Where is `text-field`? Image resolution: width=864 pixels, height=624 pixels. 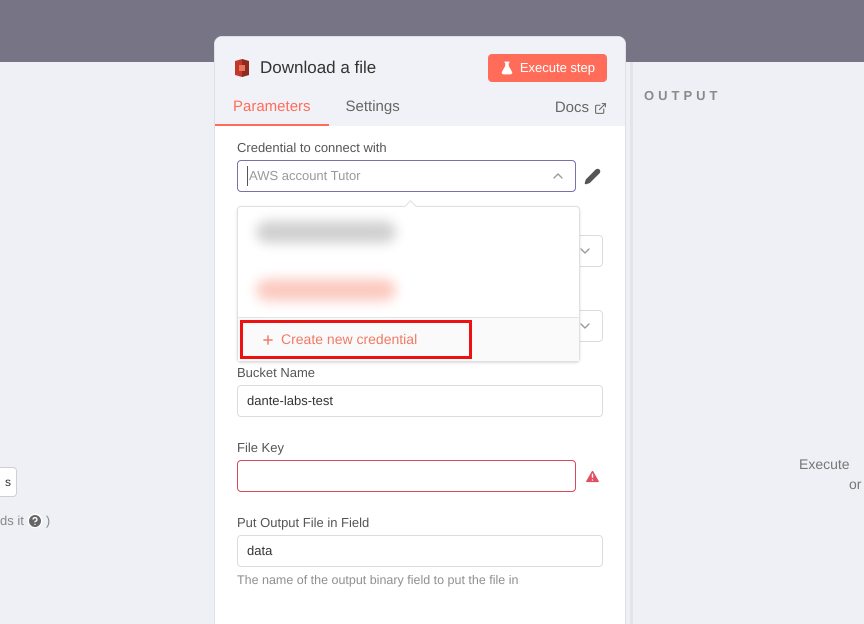 text-field is located at coordinates (406, 476).